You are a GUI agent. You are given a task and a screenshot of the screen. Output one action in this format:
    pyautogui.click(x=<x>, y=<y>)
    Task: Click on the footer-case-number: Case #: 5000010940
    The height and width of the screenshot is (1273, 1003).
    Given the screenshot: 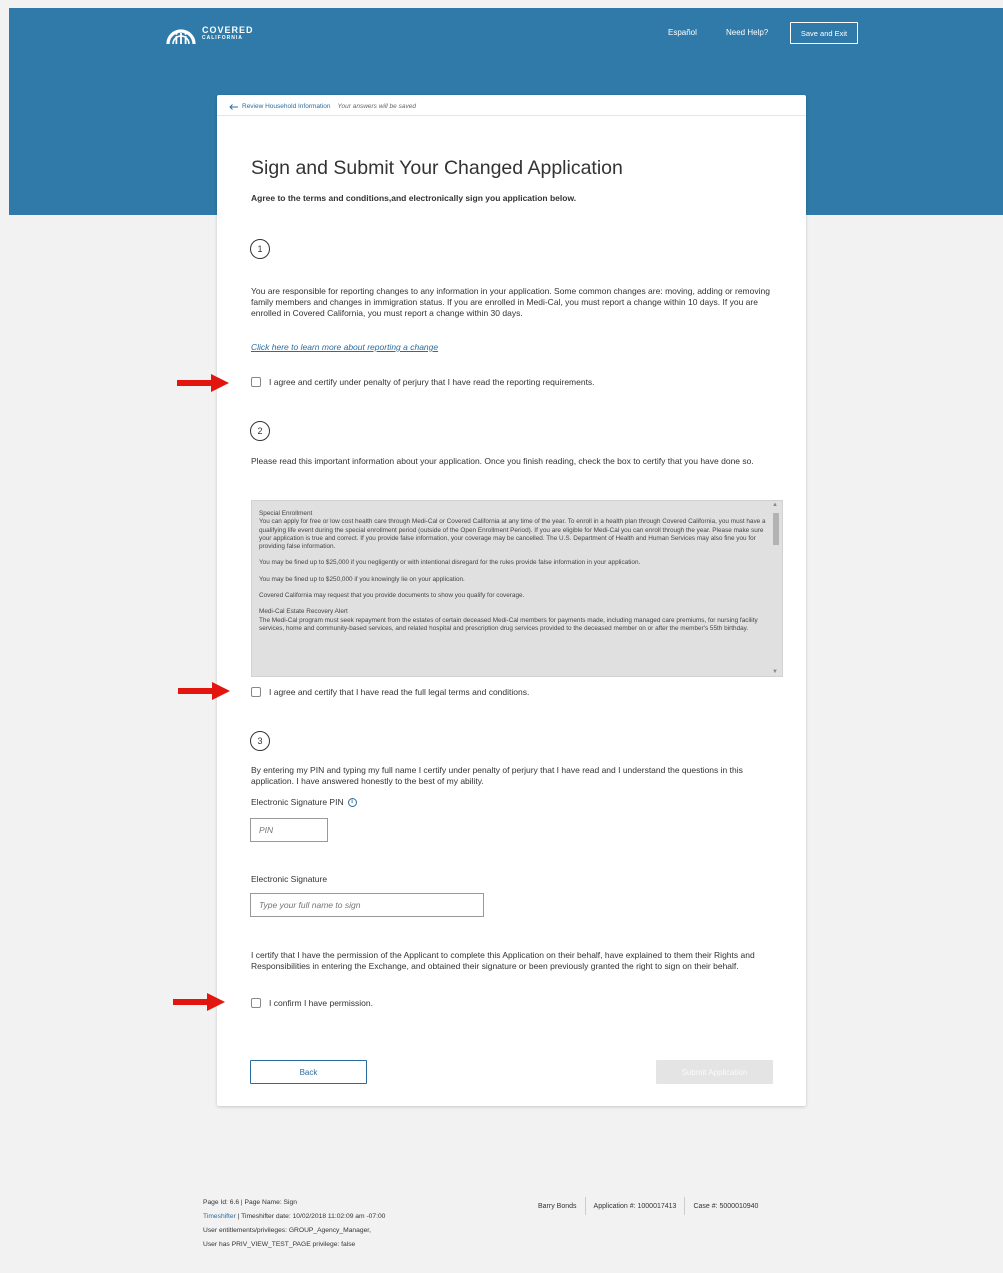 What is the action you would take?
    pyautogui.click(x=726, y=1206)
    